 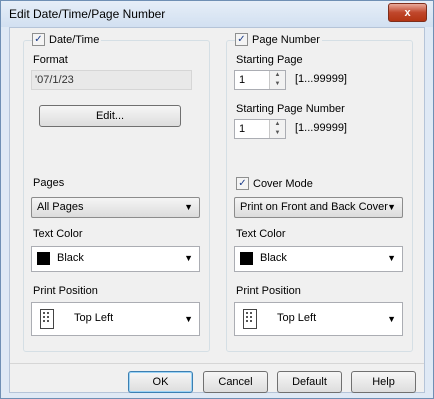 I want to click on pages-select: All Pages ▼, so click(x=115, y=207).